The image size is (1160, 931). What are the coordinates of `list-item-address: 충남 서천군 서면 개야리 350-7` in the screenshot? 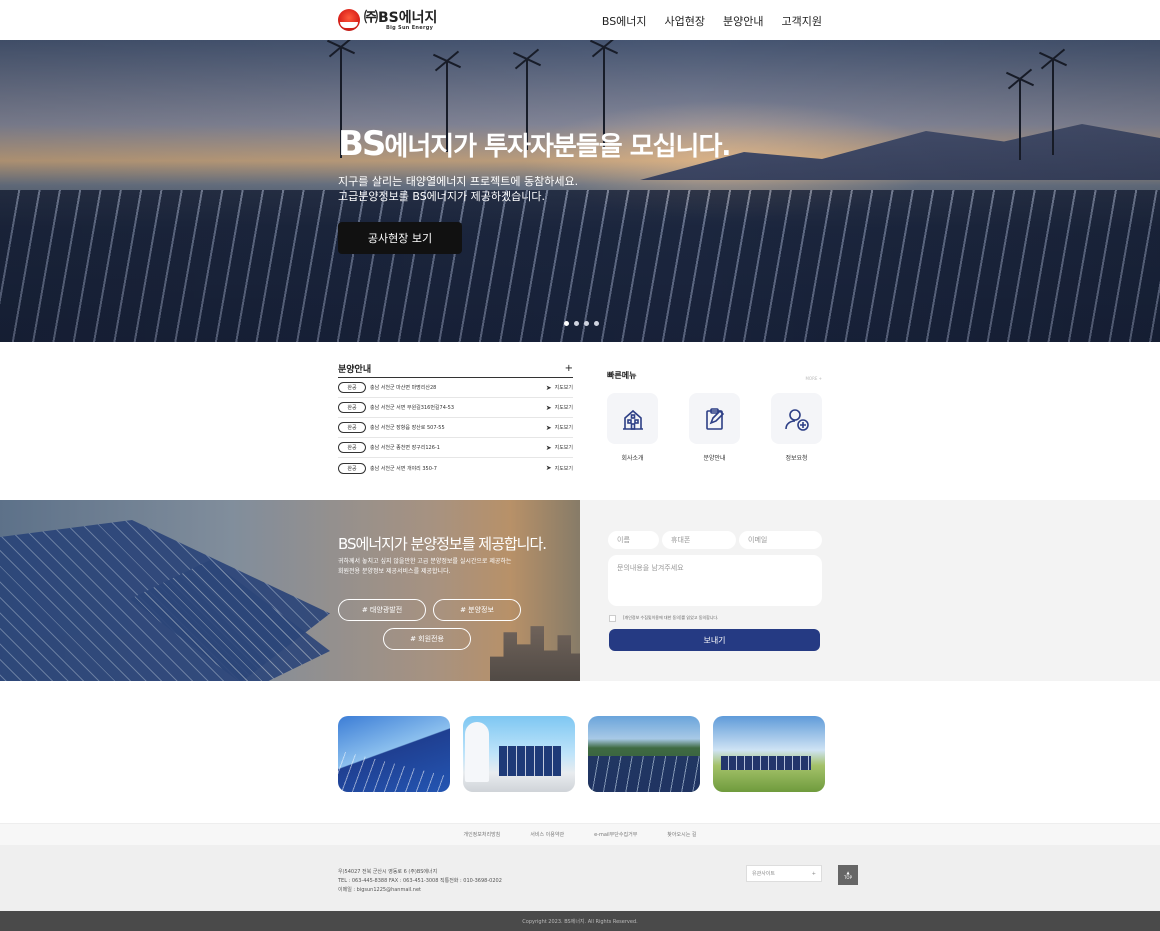 It's located at (403, 468).